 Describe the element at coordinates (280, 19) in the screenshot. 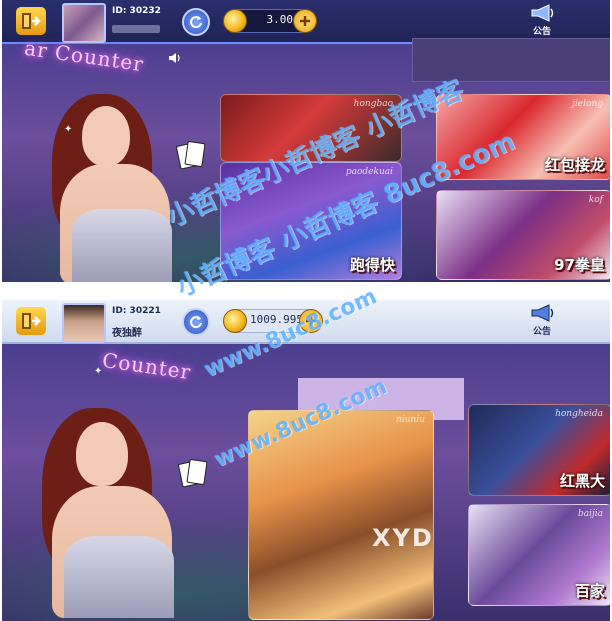

I see `coin-value: 3.00` at that location.